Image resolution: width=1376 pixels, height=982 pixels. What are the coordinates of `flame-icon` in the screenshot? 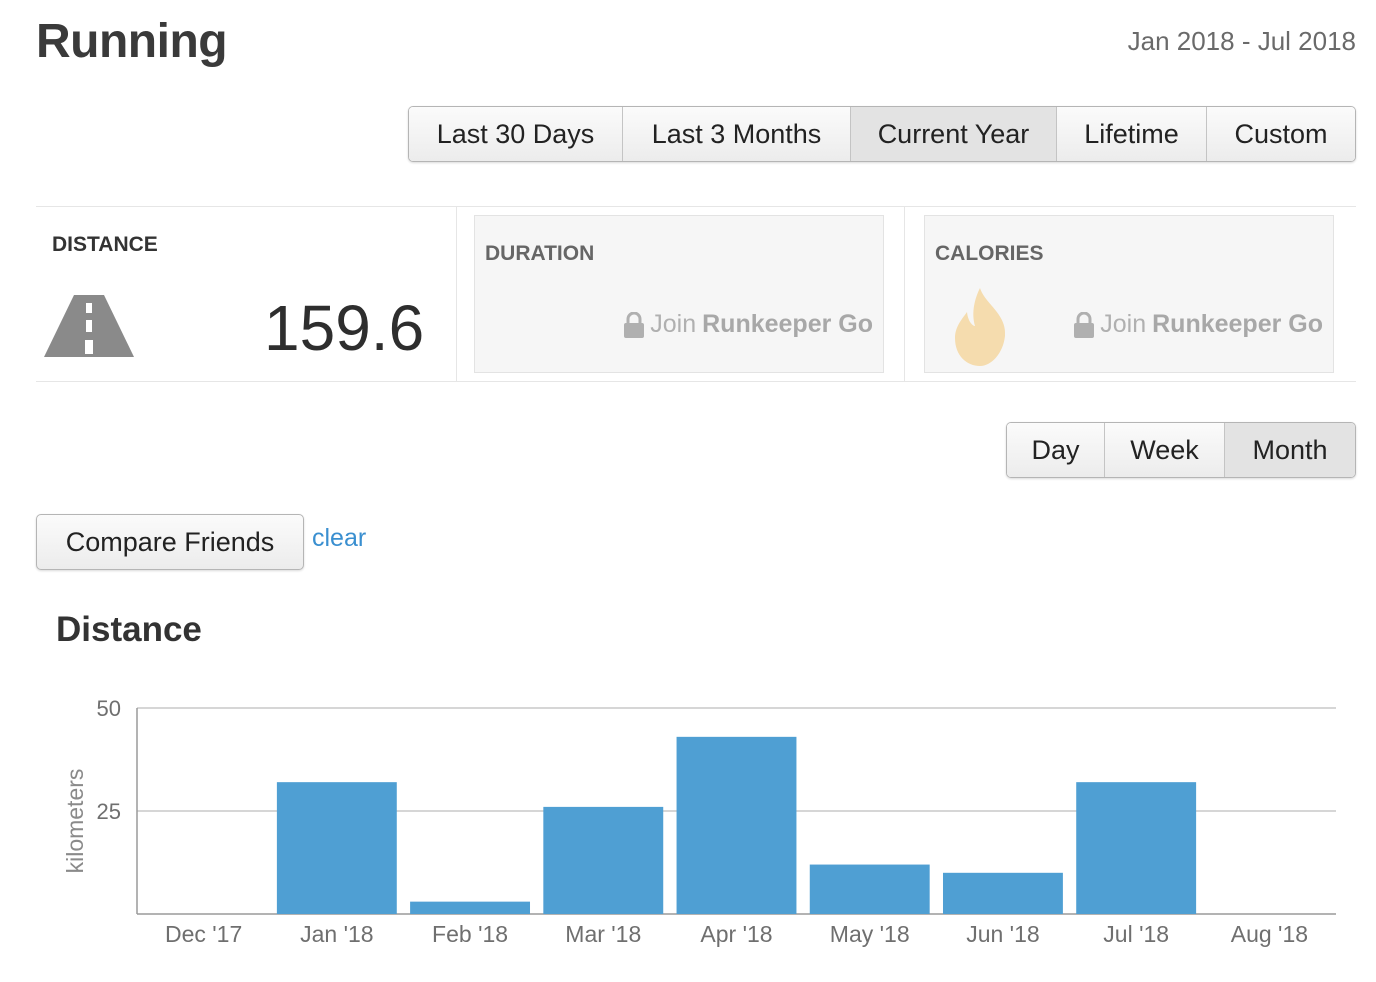 It's located at (980, 327).